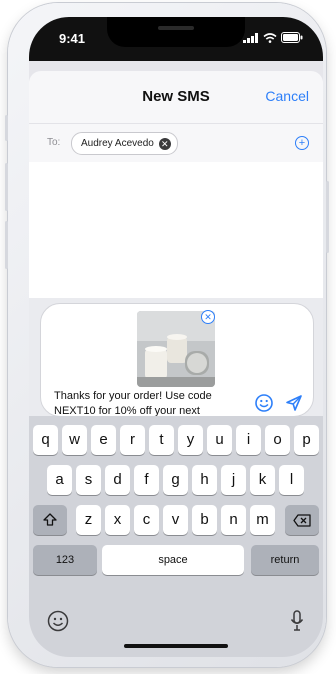 The height and width of the screenshot is (674, 336). Describe the element at coordinates (176, 97) in the screenshot. I see `compose-header: New SMS Cancel` at that location.